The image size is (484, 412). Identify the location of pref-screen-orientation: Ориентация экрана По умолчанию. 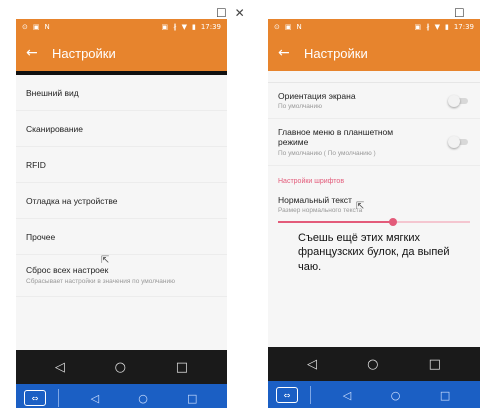
(374, 101).